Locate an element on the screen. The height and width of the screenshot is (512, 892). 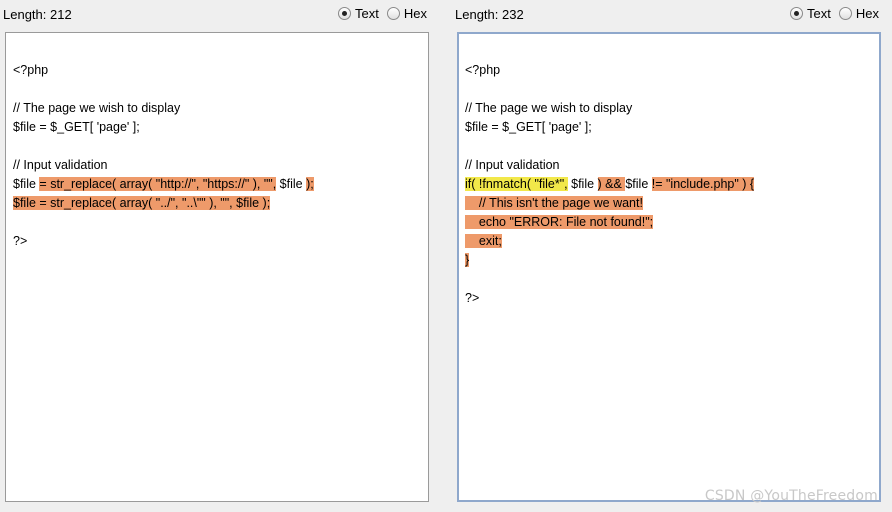
code-line-diff: echo "ERROR: File not found!"; is located at coordinates (672, 222).